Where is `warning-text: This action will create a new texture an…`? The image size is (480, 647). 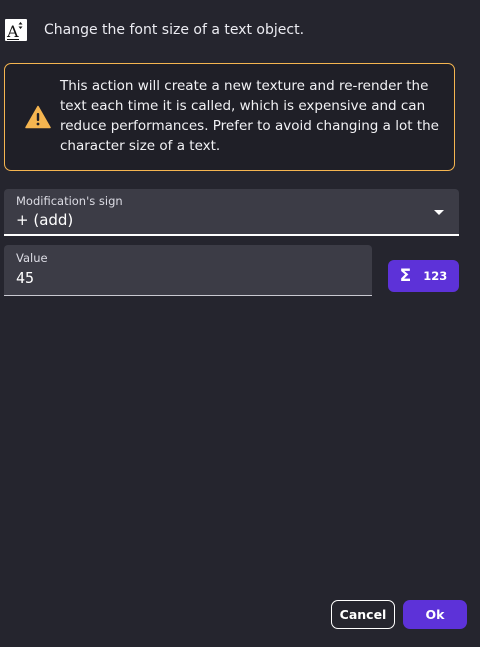 warning-text: This action will create a new texture an… is located at coordinates (249, 116).